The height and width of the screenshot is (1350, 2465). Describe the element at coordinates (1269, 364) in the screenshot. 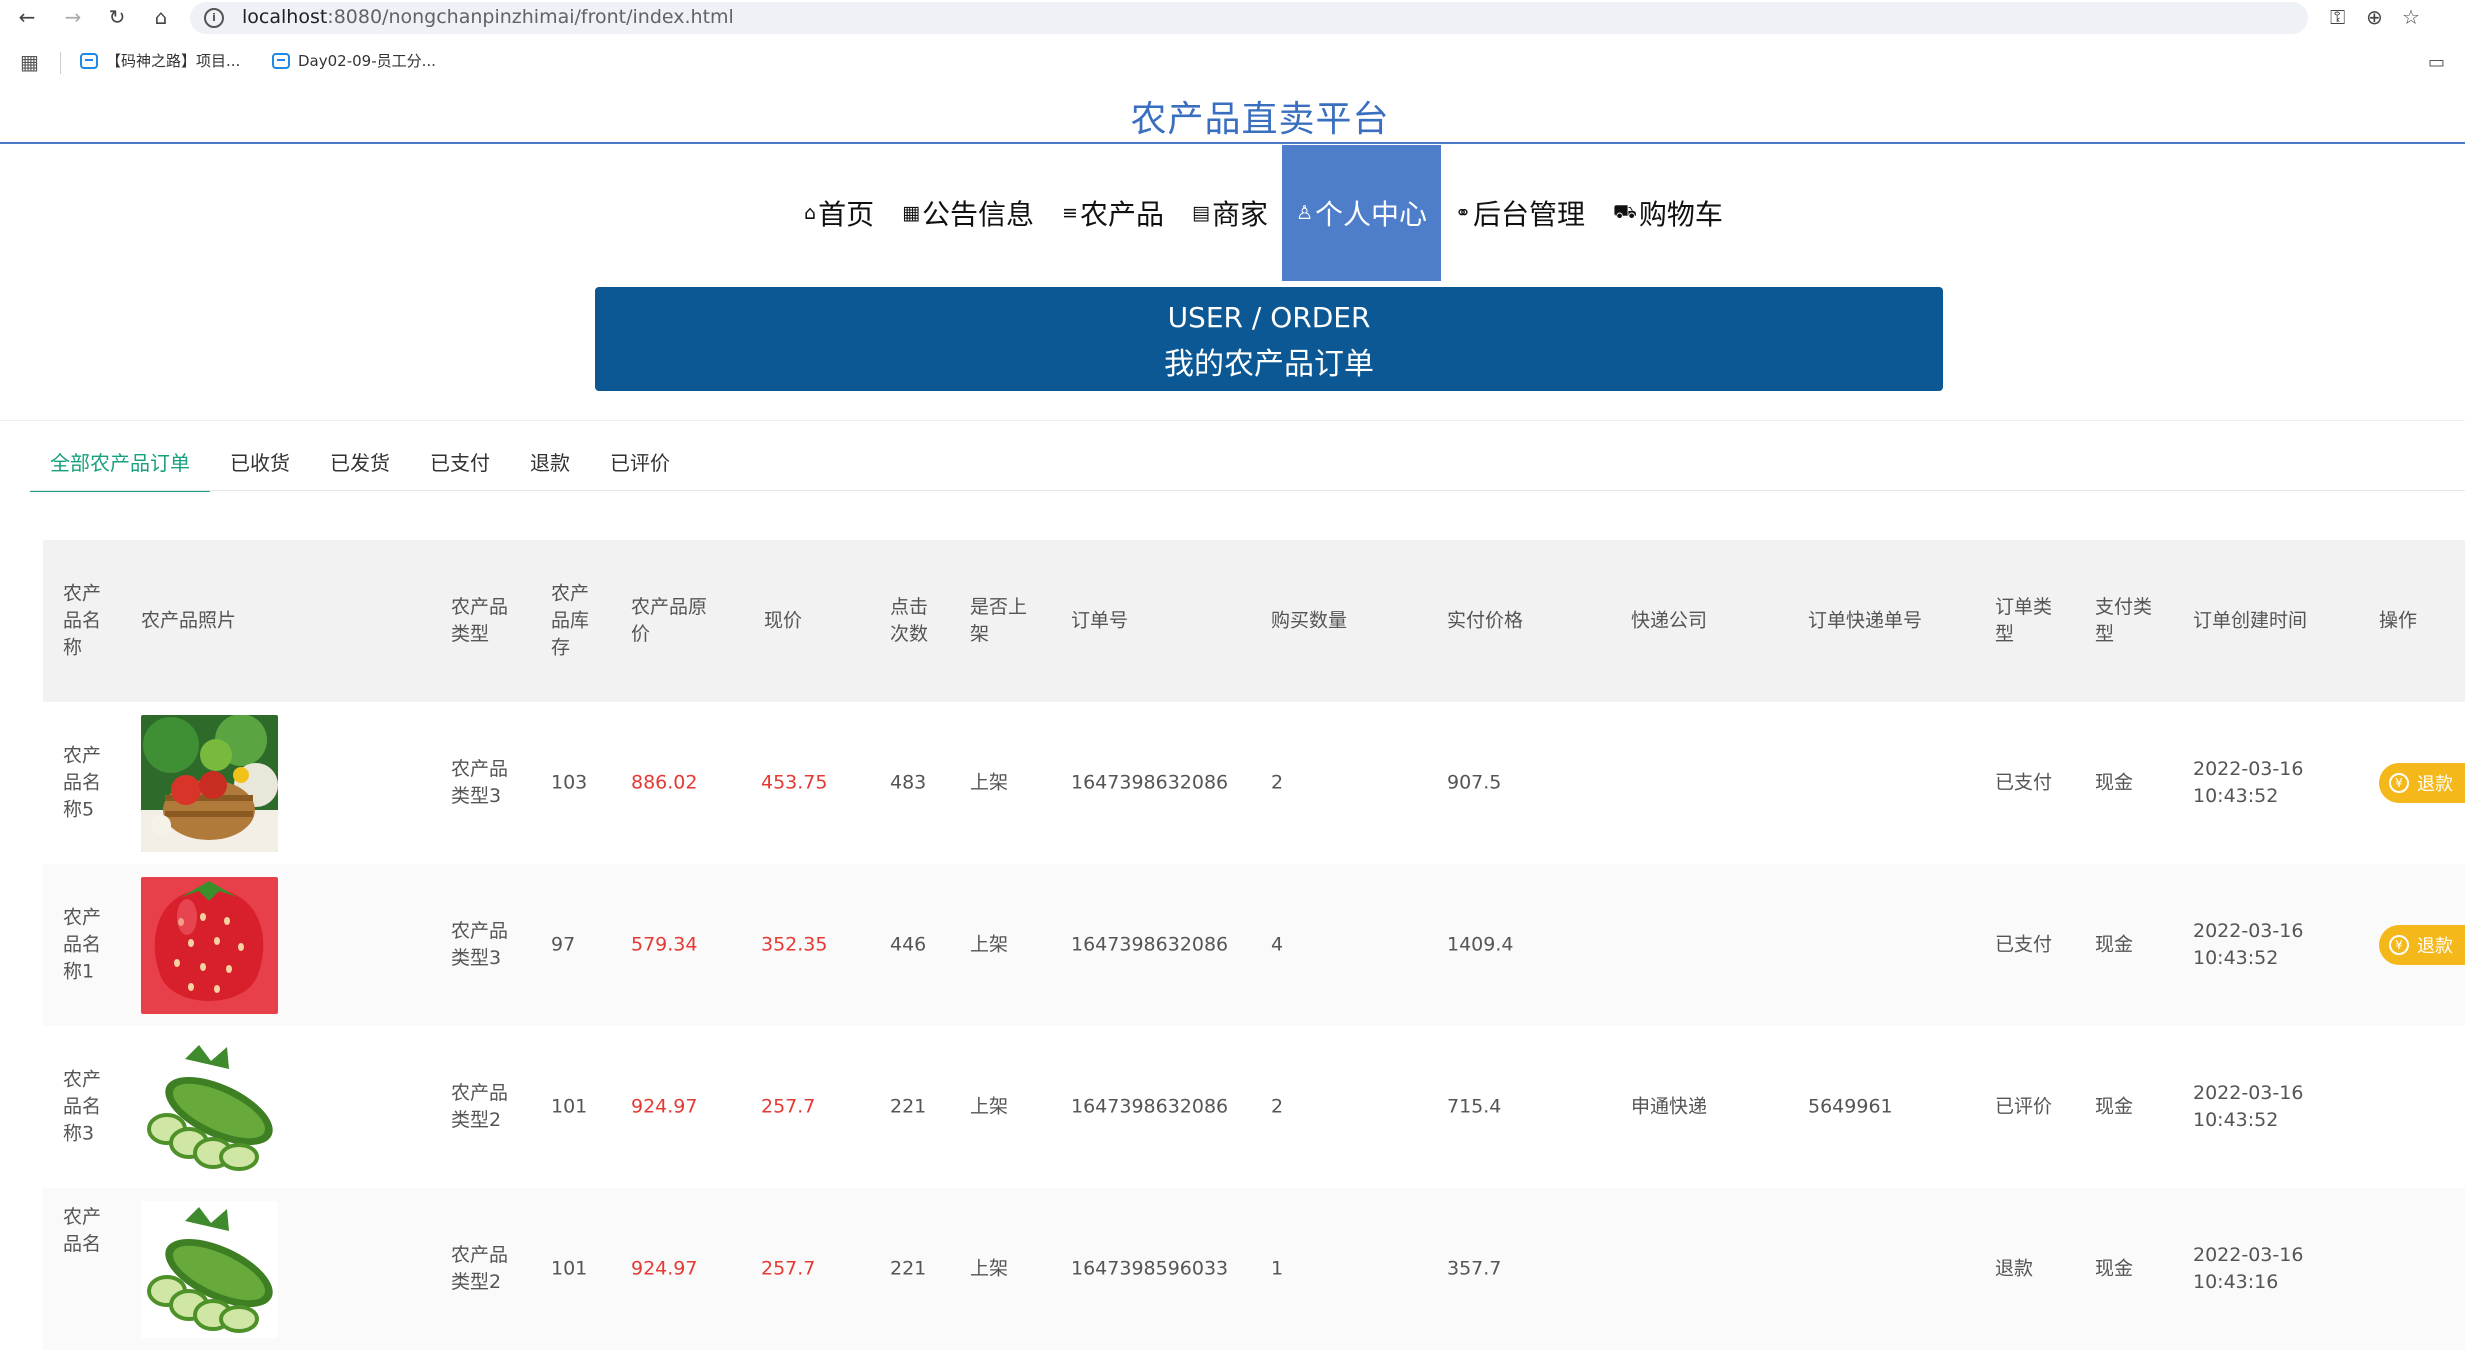

I see `banner-title: 我的农产品订单` at that location.